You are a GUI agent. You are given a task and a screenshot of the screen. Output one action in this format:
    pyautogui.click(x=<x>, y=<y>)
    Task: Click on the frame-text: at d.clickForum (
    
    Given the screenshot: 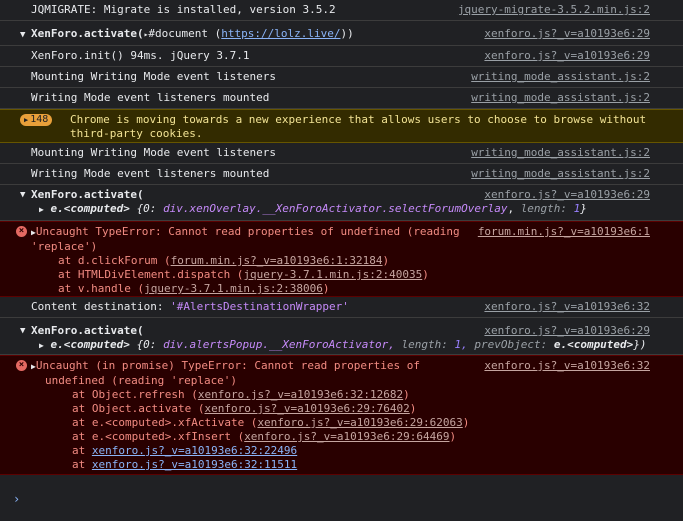 What is the action you would take?
    pyautogui.click(x=114, y=260)
    